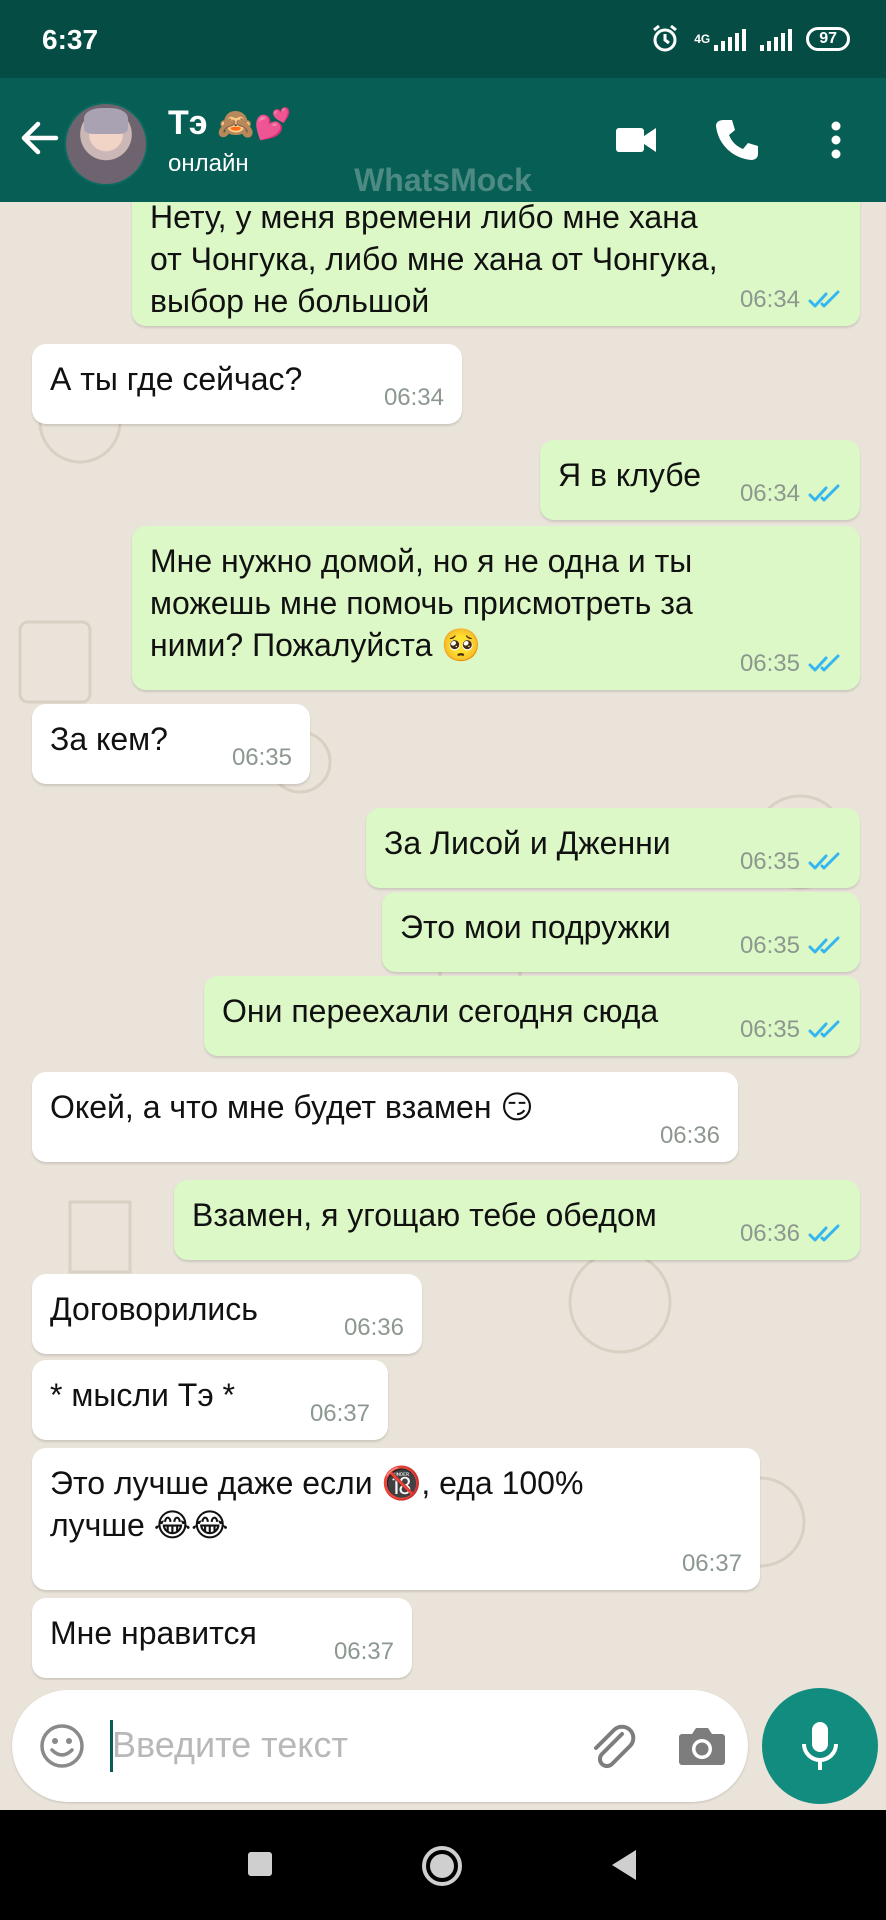  What do you see at coordinates (316, 645) in the screenshot?
I see `message-line: ними? Пожалуйста 🥺` at bounding box center [316, 645].